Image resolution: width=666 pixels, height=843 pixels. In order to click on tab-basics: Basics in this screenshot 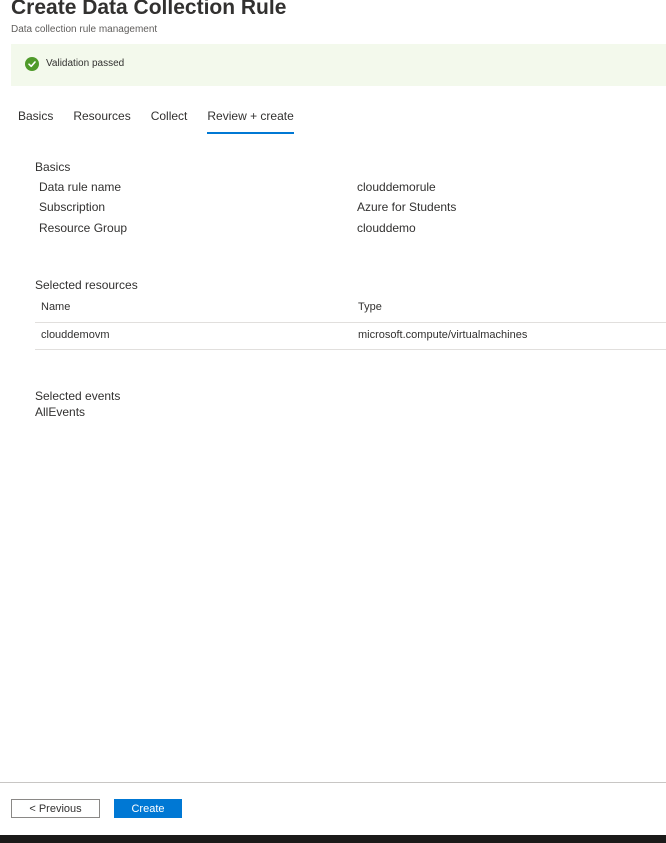, I will do `click(35, 119)`.